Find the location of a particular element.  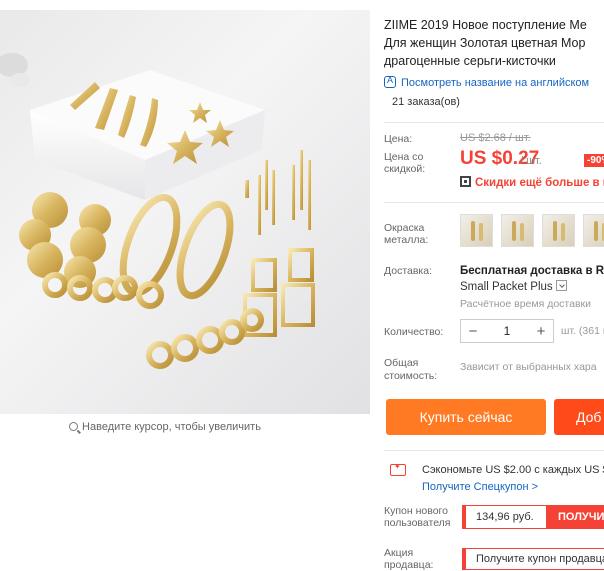

shipping-method-select: Small Packet Plus is located at coordinates (513, 286).